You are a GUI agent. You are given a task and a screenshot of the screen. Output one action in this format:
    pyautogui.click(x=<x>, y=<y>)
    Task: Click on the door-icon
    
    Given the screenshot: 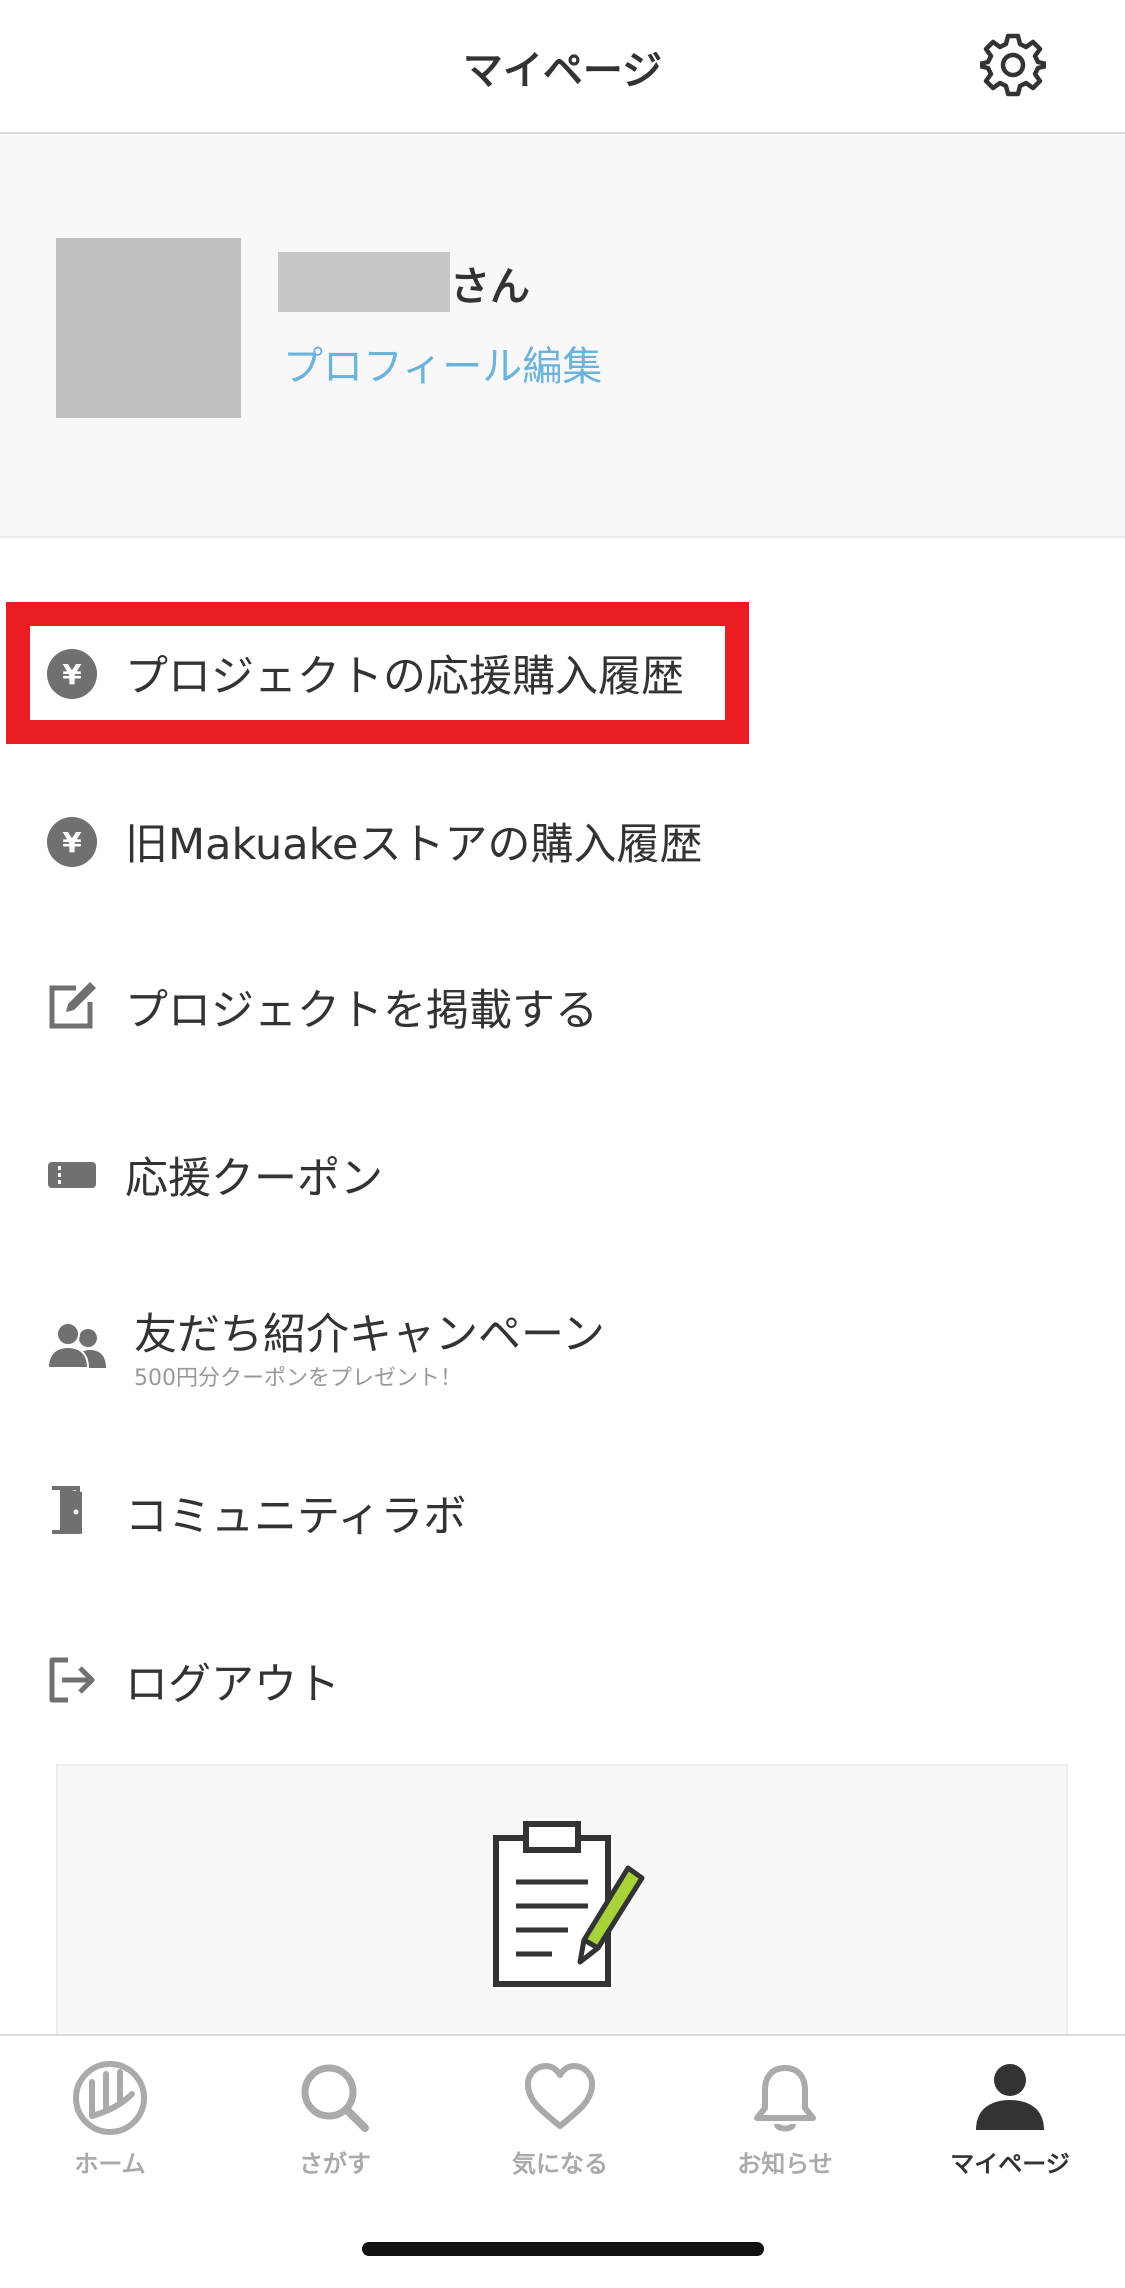 What is the action you would take?
    pyautogui.click(x=72, y=1510)
    